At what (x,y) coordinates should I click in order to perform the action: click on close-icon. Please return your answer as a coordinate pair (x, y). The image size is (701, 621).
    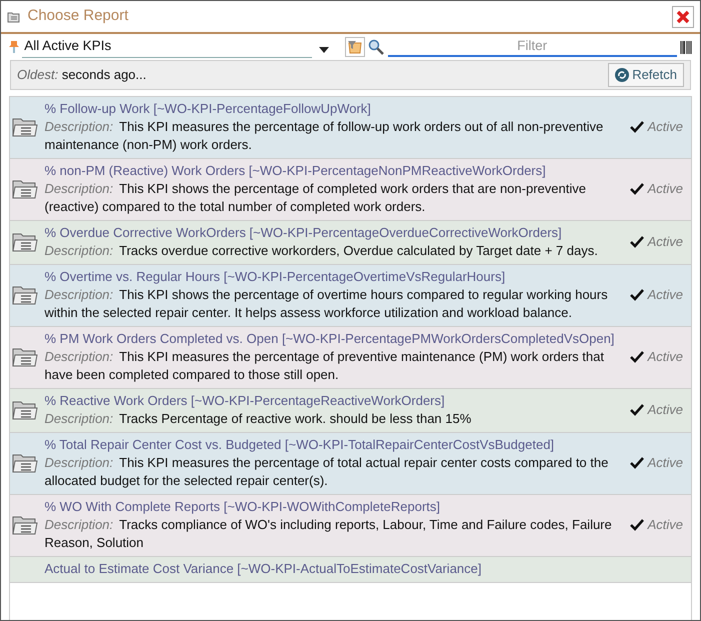
    Looking at the image, I should click on (683, 16).